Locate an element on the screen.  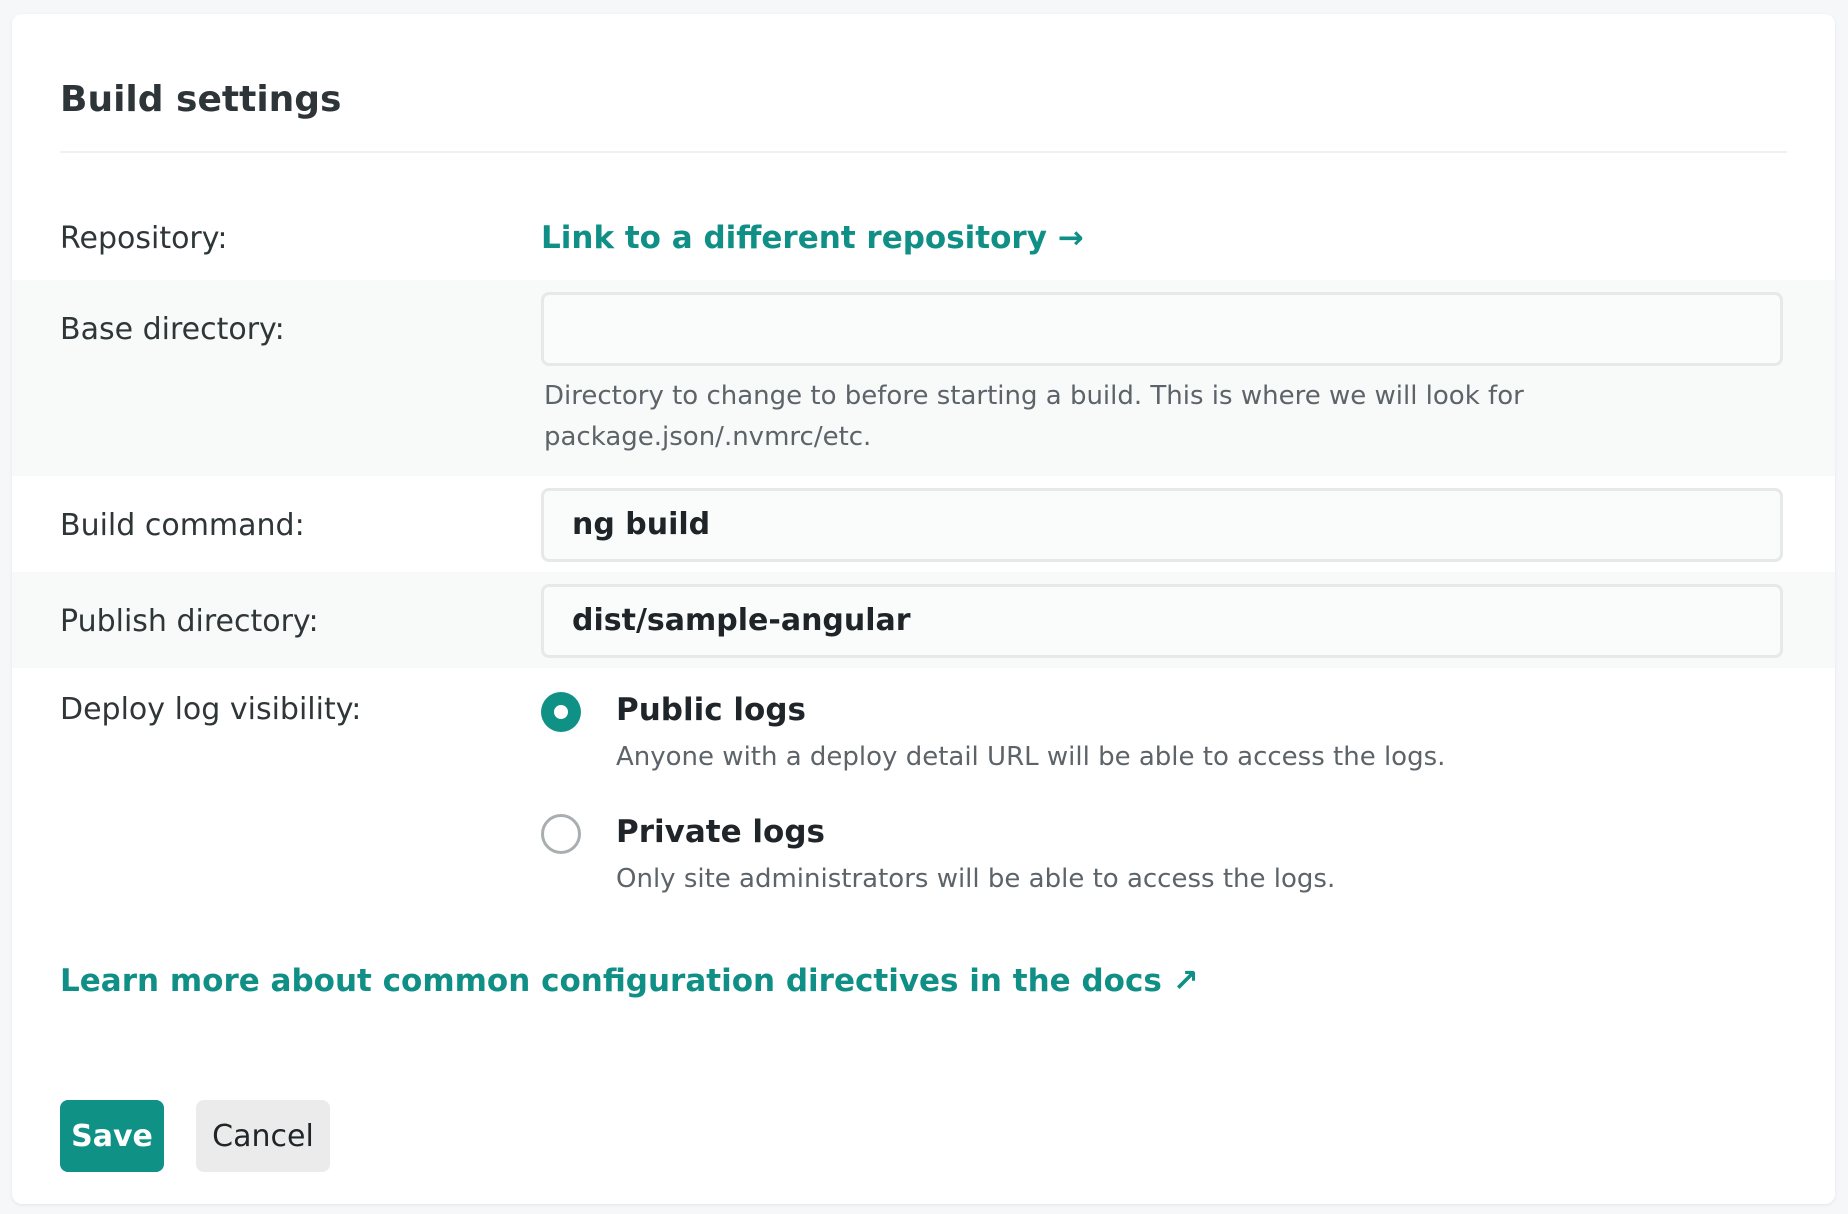
base-directory-label: Base directory: is located at coordinates (172, 329).